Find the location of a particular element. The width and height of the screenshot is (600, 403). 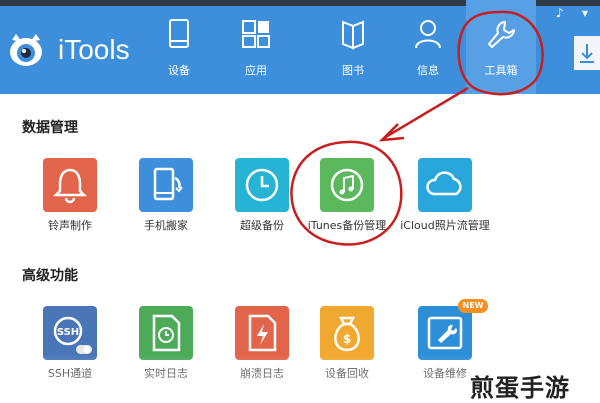

apps-grid-icon is located at coordinates (256, 34).